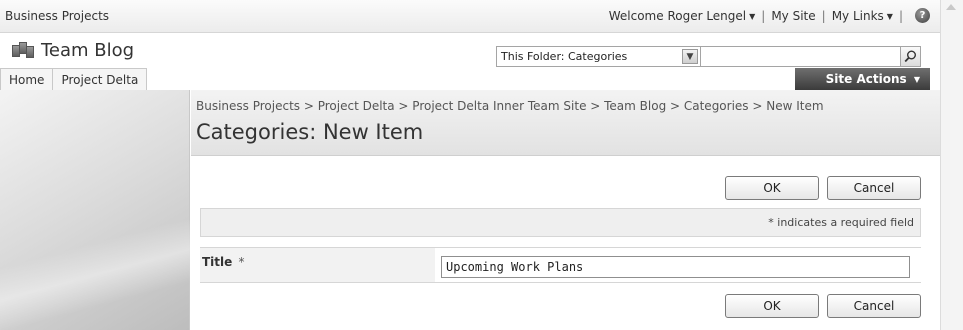 Image resolution: width=963 pixels, height=330 pixels. I want to click on welcome-menu: Welcome Roger Lengel ▼, so click(682, 16).